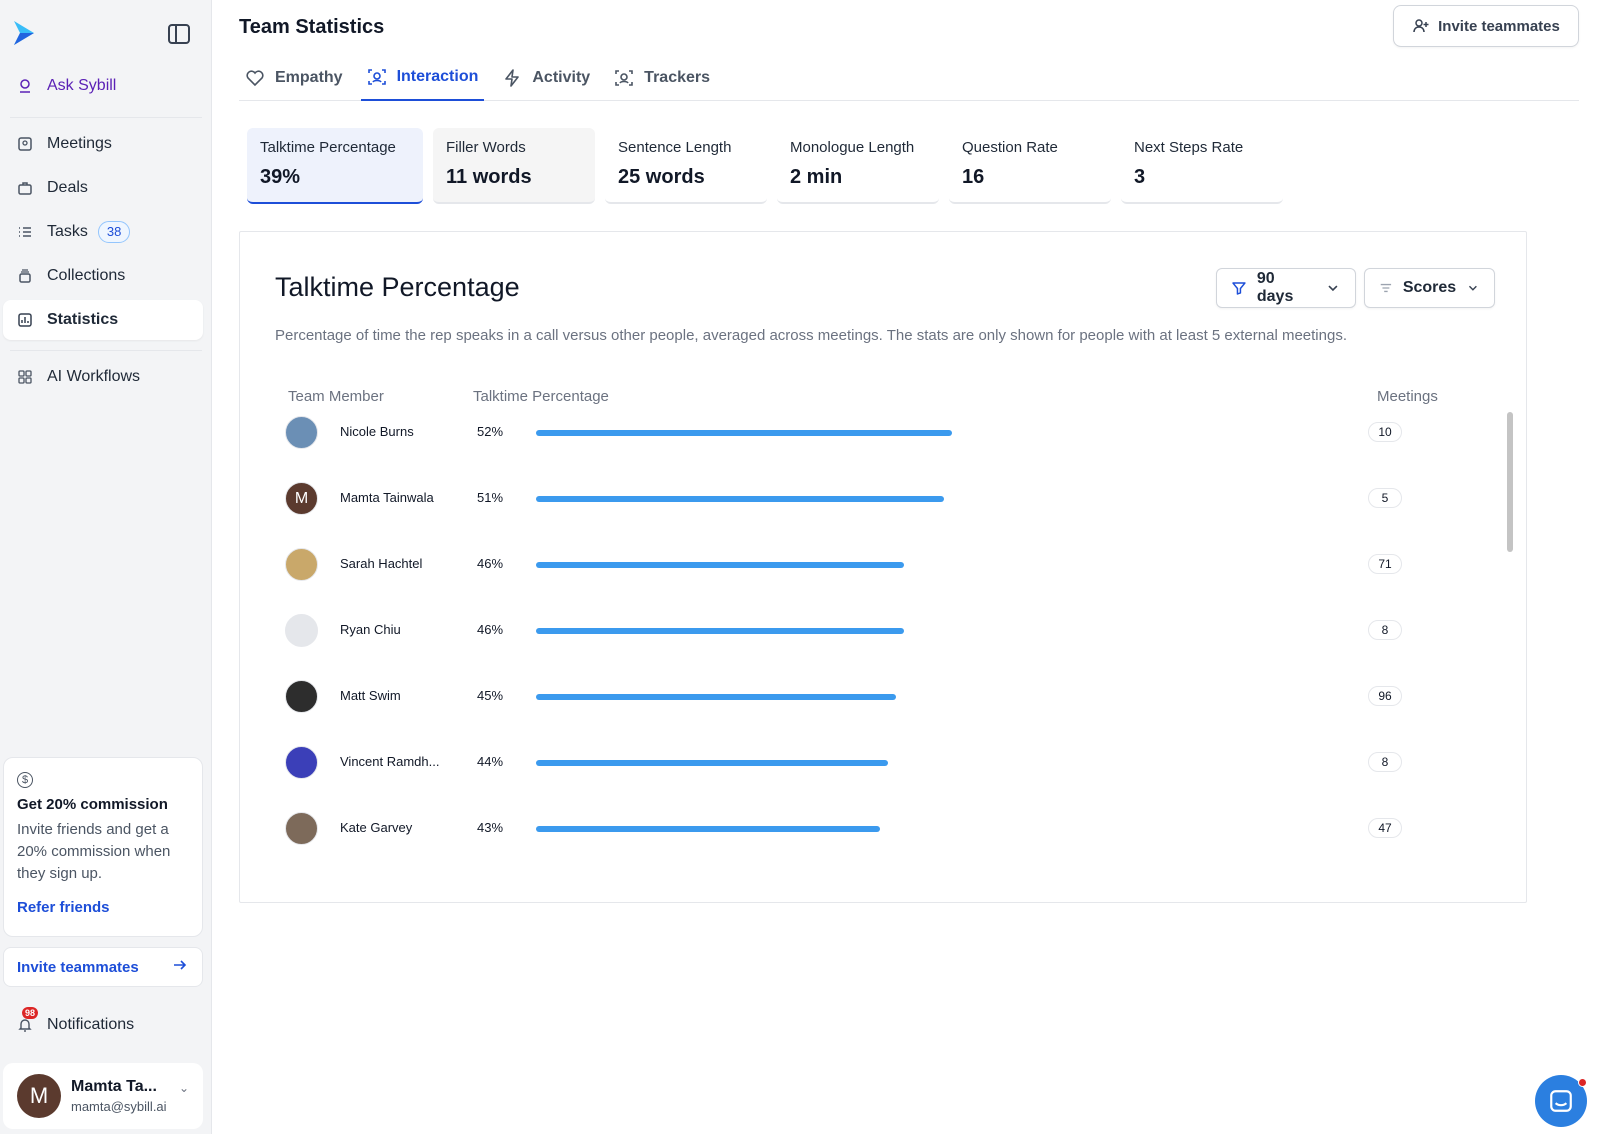 Image resolution: width=1600 pixels, height=1134 pixels. What do you see at coordinates (336, 396) in the screenshot?
I see `column-header-member: Team Member` at bounding box center [336, 396].